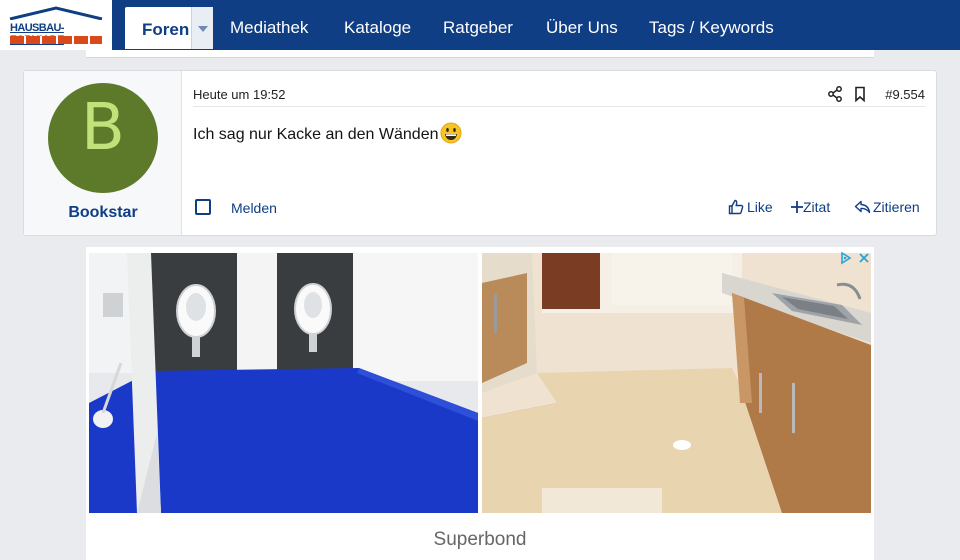 This screenshot has height=560, width=960. Describe the element at coordinates (377, 28) in the screenshot. I see `nav-item-kataloge: Kataloge` at that location.